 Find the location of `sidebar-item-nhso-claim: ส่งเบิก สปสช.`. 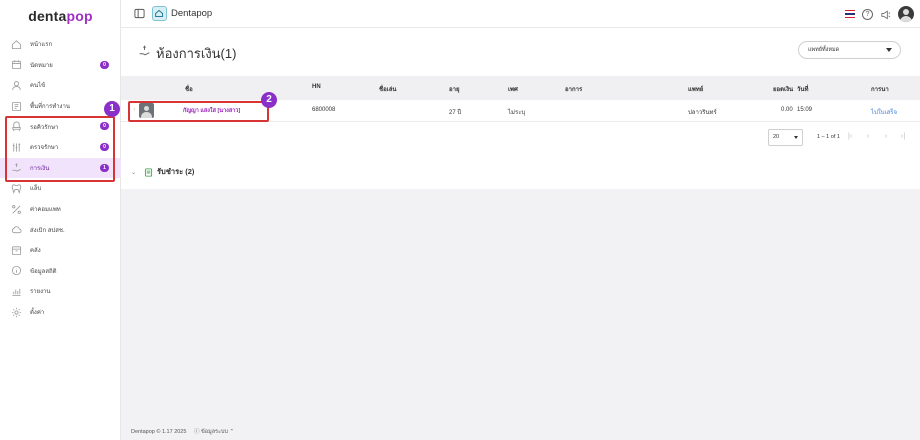

sidebar-item-nhso-claim: ส่งเบิก สปสช. is located at coordinates (60, 229).